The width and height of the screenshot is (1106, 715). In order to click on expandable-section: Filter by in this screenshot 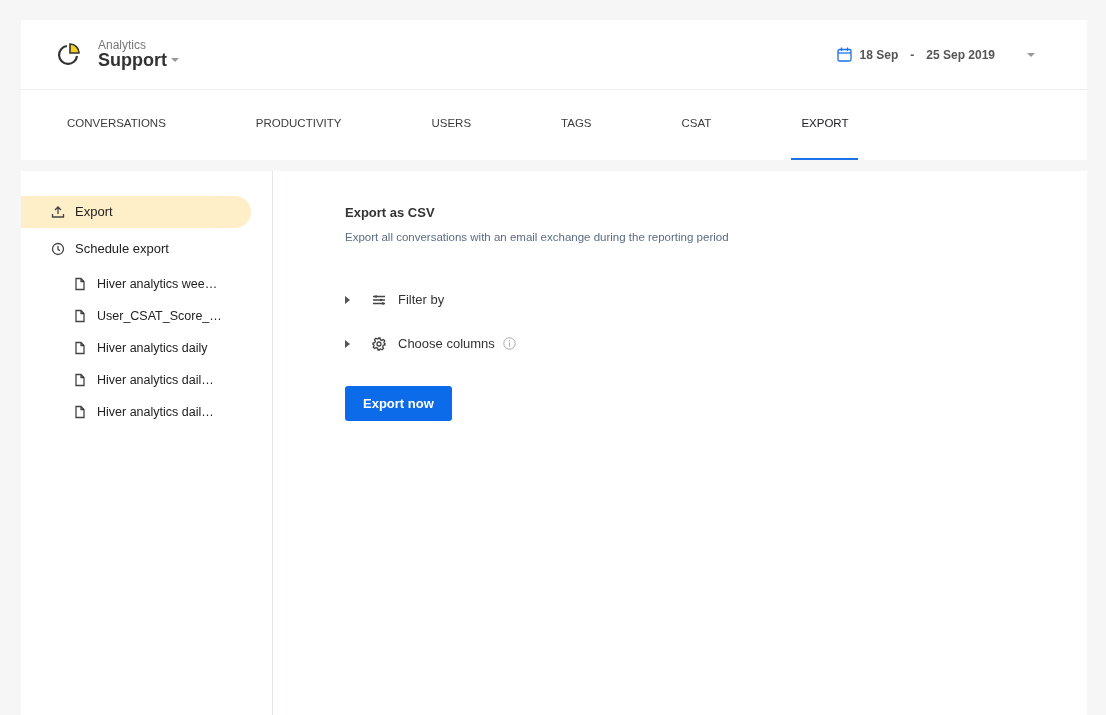, I will do `click(395, 299)`.